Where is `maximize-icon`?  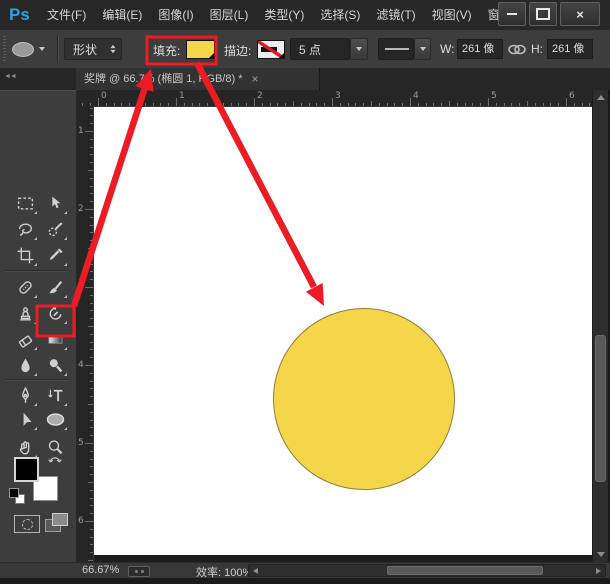 maximize-icon is located at coordinates (543, 14).